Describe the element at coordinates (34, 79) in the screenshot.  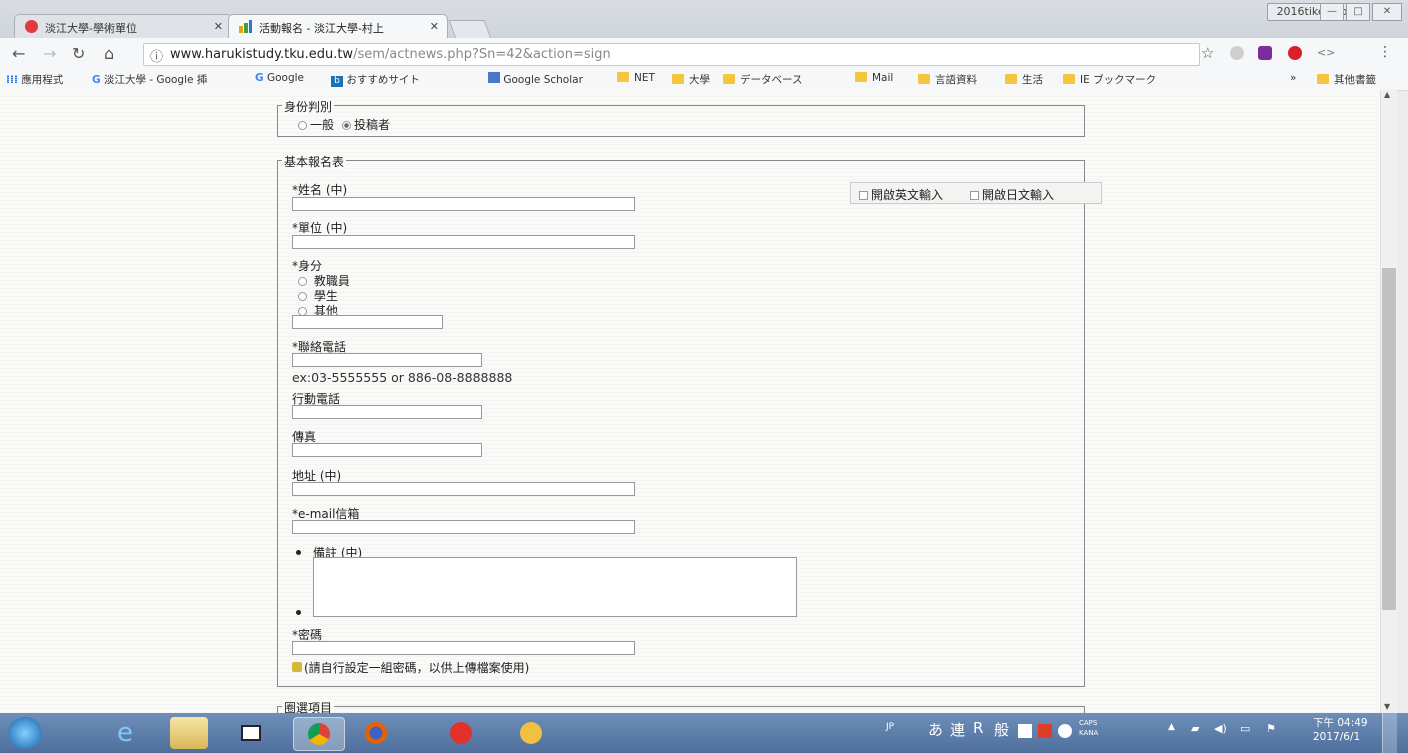
I see `bookmark-apps: ⁞⁞⁞ 應用程式` at that location.